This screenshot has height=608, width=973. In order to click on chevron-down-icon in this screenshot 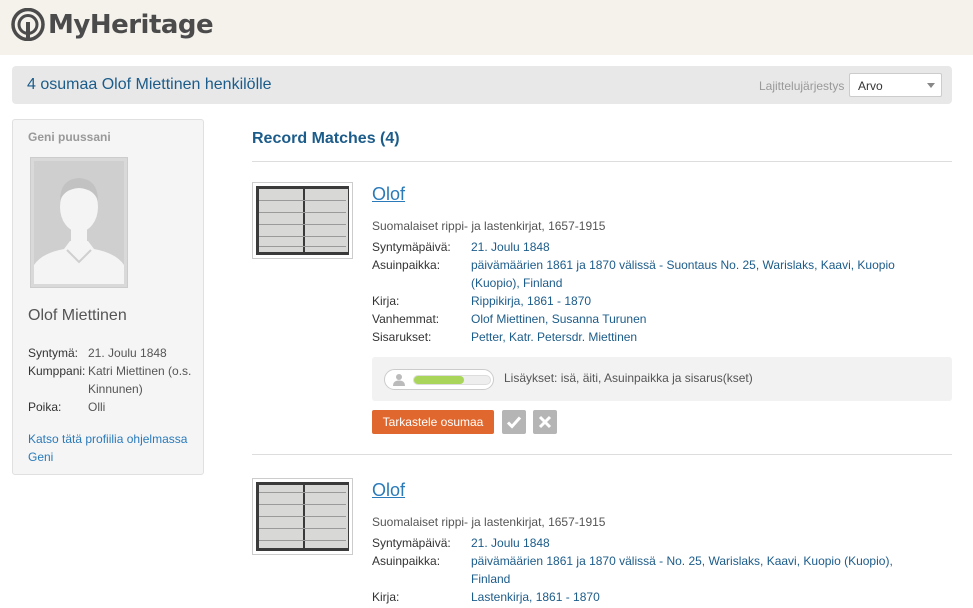, I will do `click(931, 85)`.